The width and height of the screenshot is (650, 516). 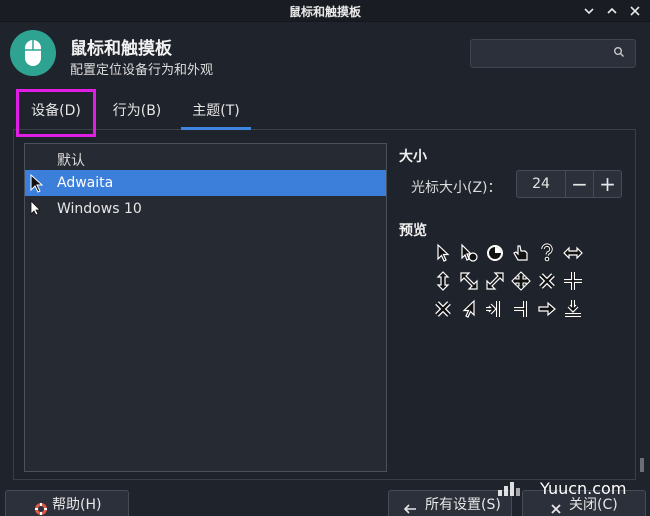 I want to click on search-icon, so click(x=619, y=53).